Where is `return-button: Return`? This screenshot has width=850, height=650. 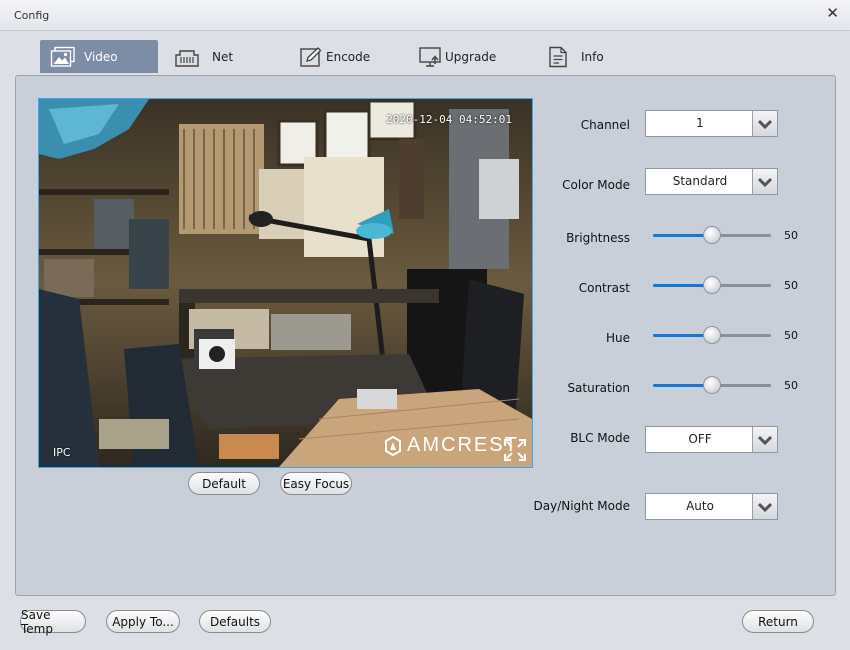
return-button: Return is located at coordinates (778, 621).